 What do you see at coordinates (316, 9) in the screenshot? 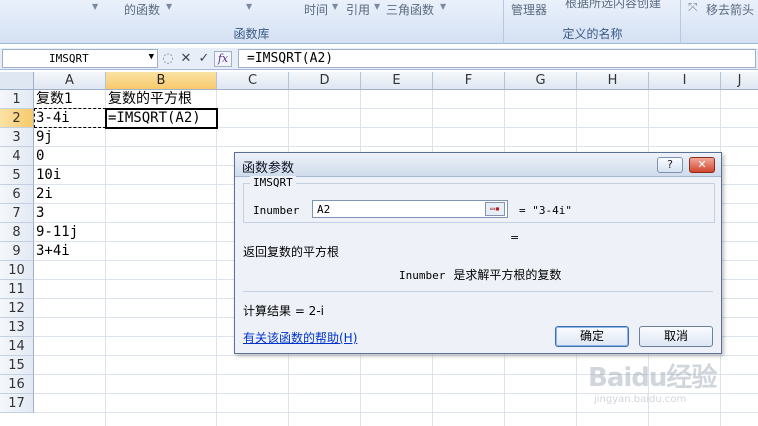
I see `ribbon-item-time: 时间` at bounding box center [316, 9].